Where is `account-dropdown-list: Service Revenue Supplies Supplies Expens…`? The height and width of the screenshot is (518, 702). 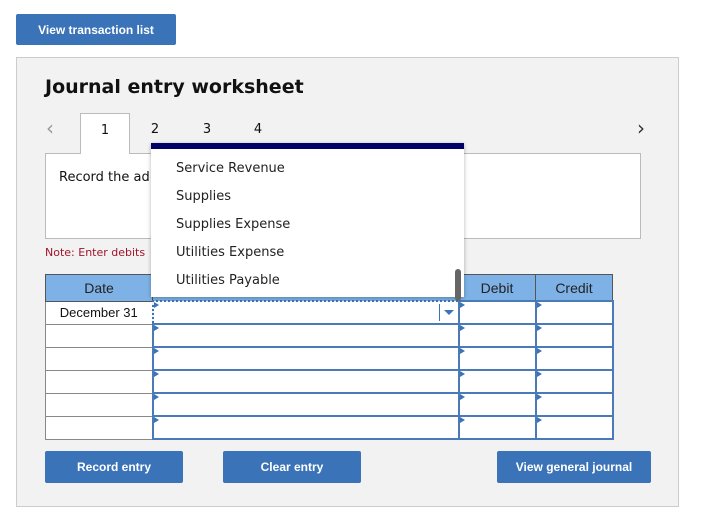 account-dropdown-list: Service Revenue Supplies Supplies Expens… is located at coordinates (307, 222).